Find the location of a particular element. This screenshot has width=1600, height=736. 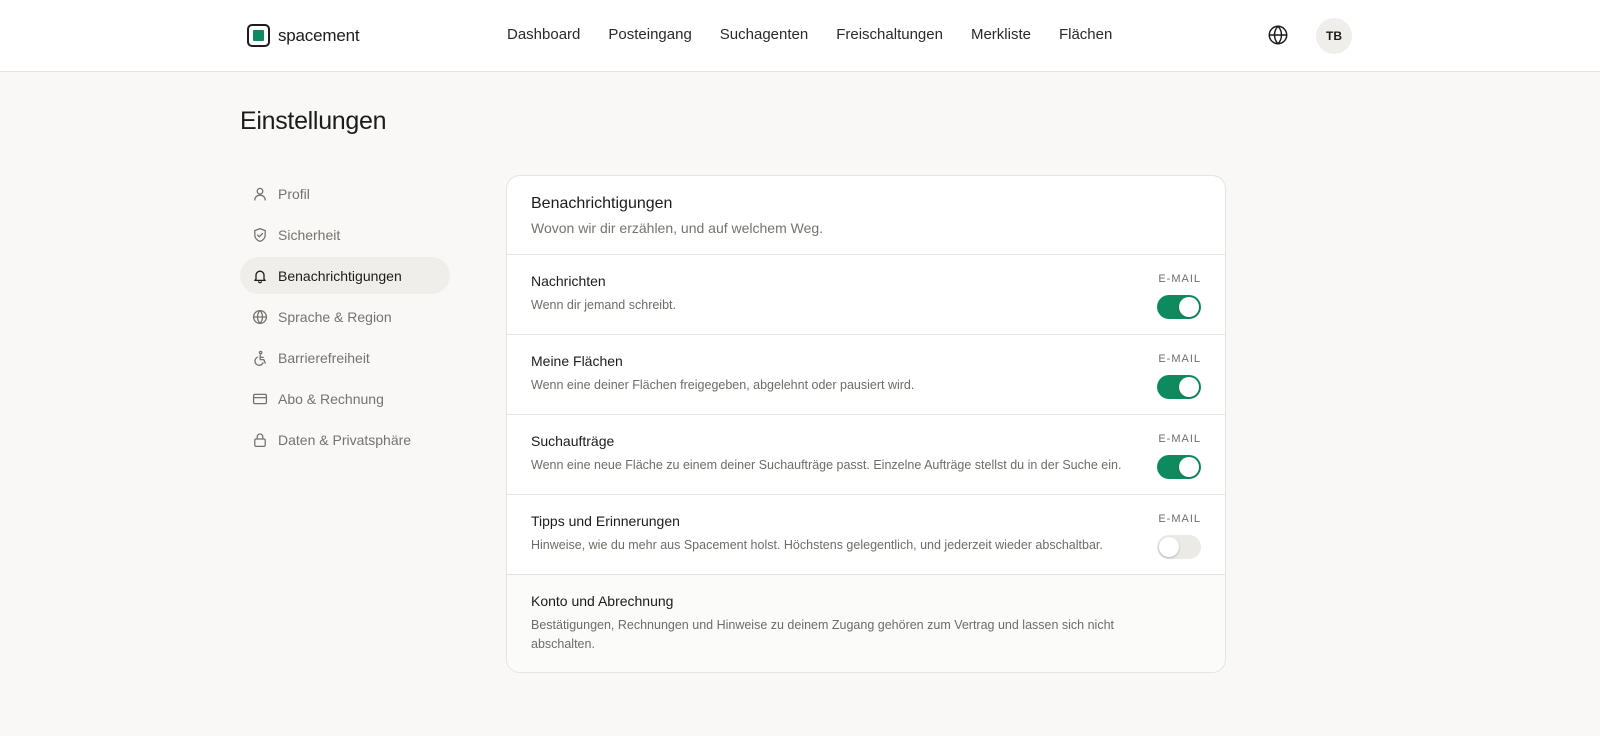

setting-title: Tipps und Erinnerungen is located at coordinates (605, 521).